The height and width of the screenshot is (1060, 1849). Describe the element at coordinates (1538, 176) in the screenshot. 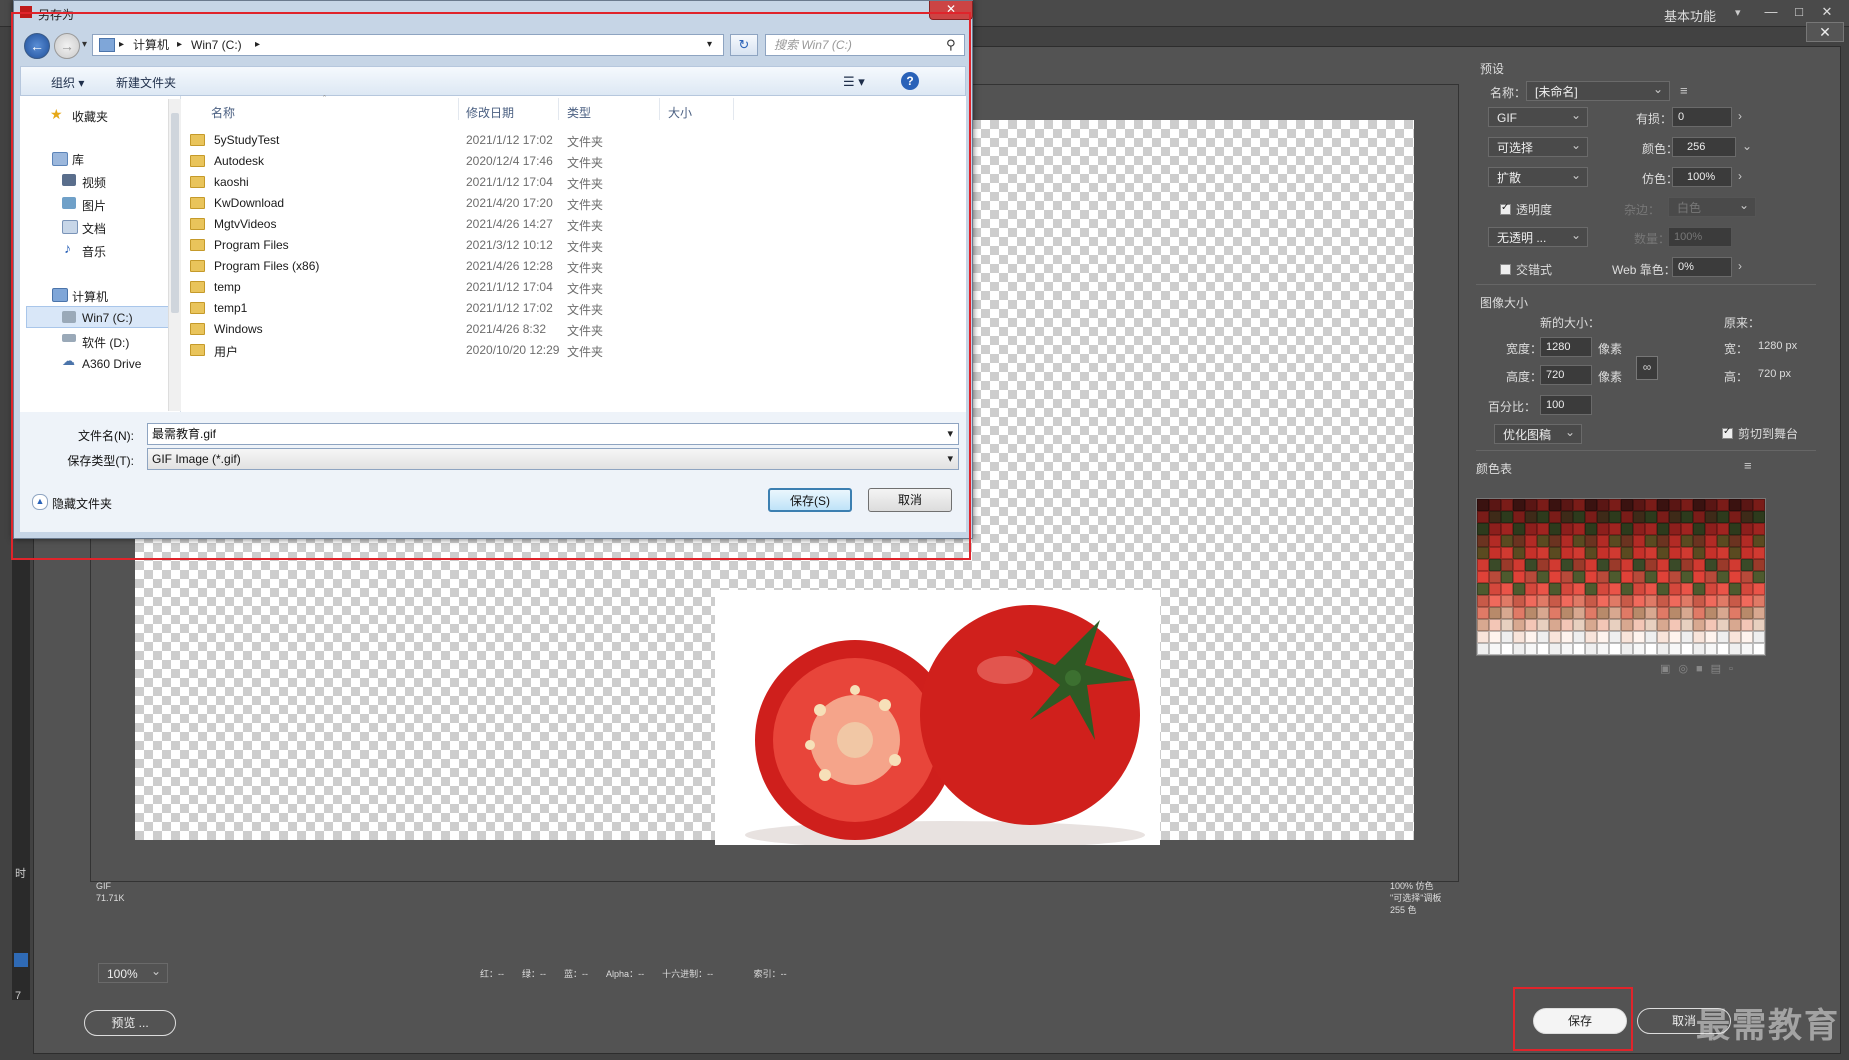

I see `dither-algorithm-select: 扩散` at that location.